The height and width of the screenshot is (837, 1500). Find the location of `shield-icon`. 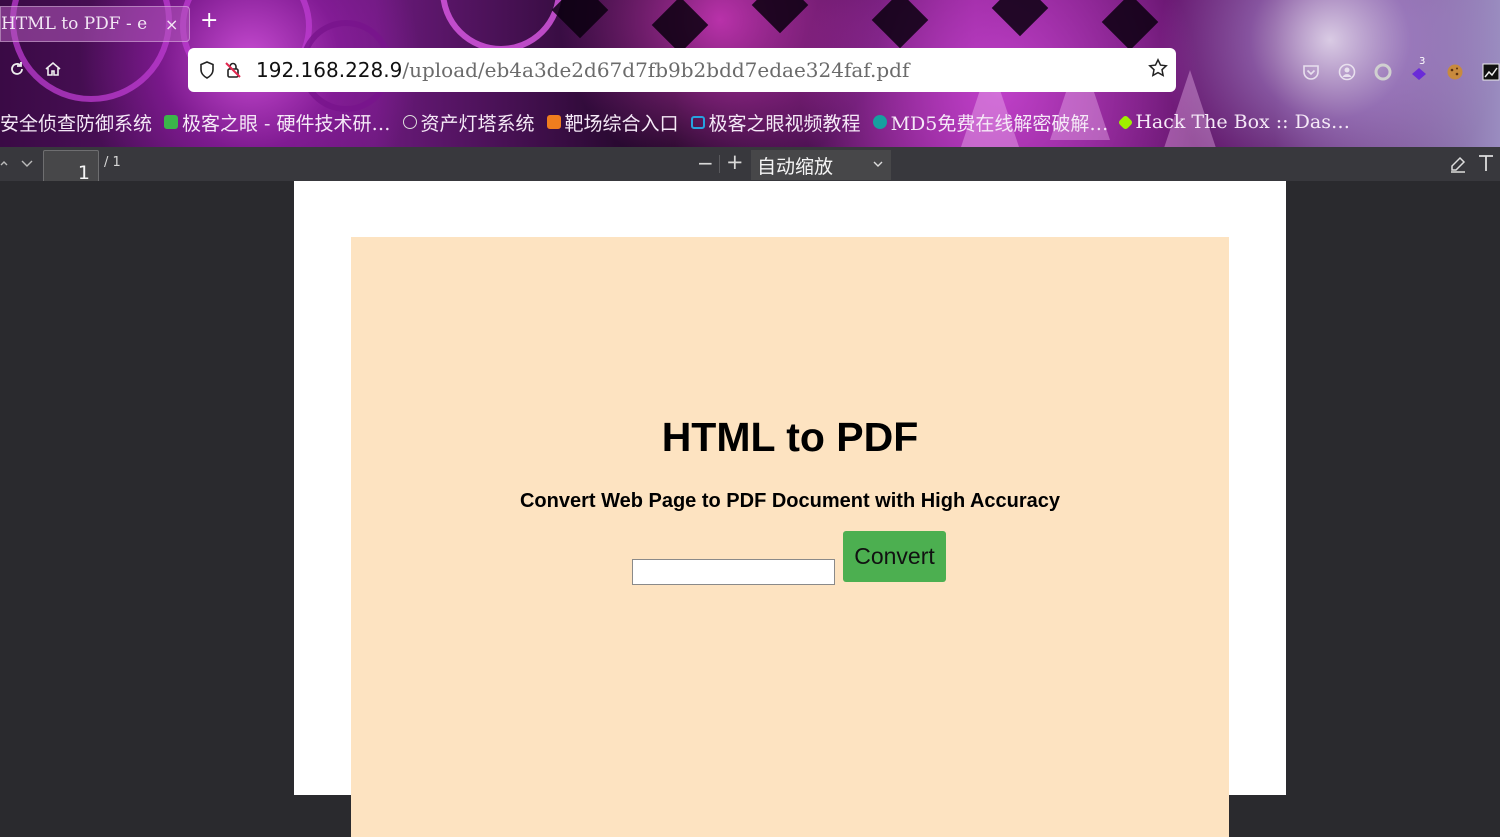

shield-icon is located at coordinates (207, 70).